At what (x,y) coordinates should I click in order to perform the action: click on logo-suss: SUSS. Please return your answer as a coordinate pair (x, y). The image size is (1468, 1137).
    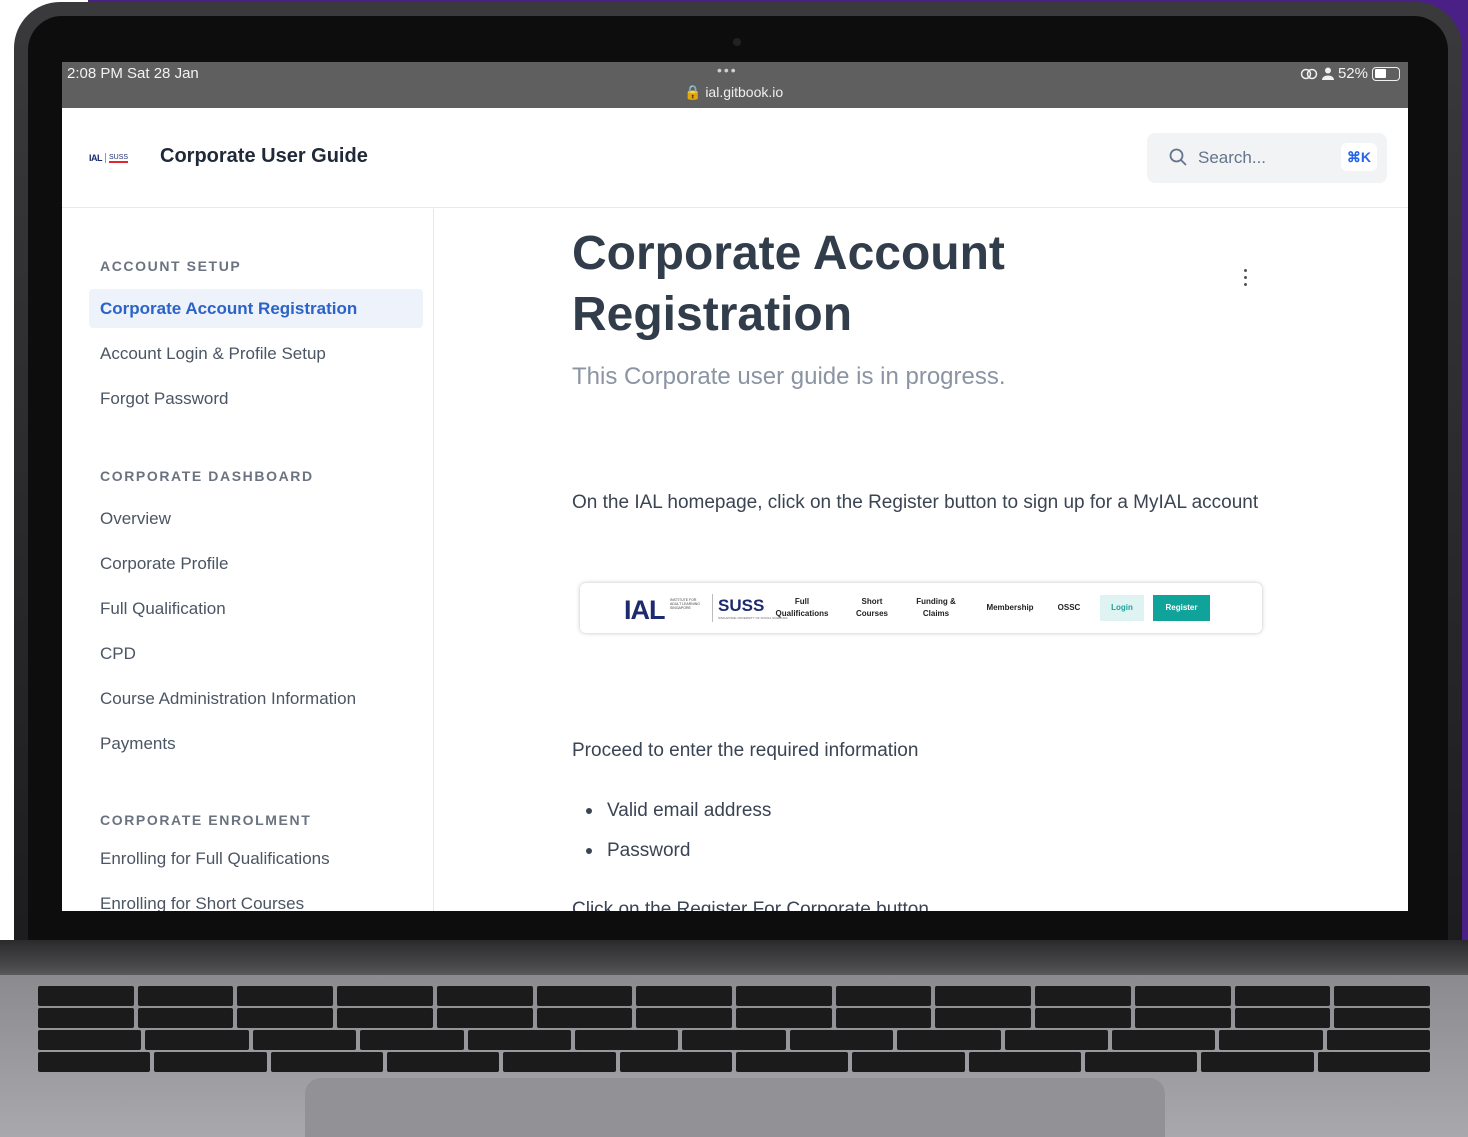
    Looking at the image, I should click on (119, 158).